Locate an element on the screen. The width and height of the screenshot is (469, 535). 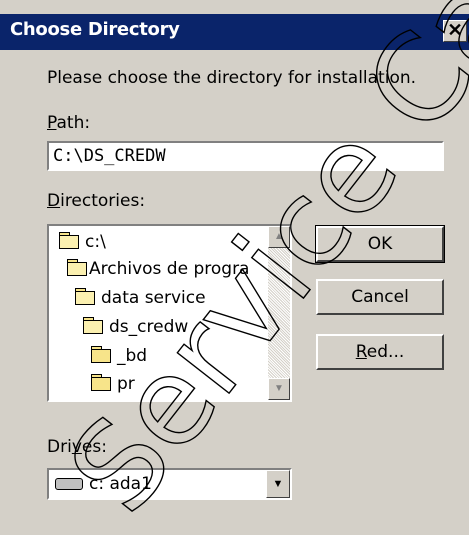
dropdown-button: ▼ is located at coordinates (278, 484).